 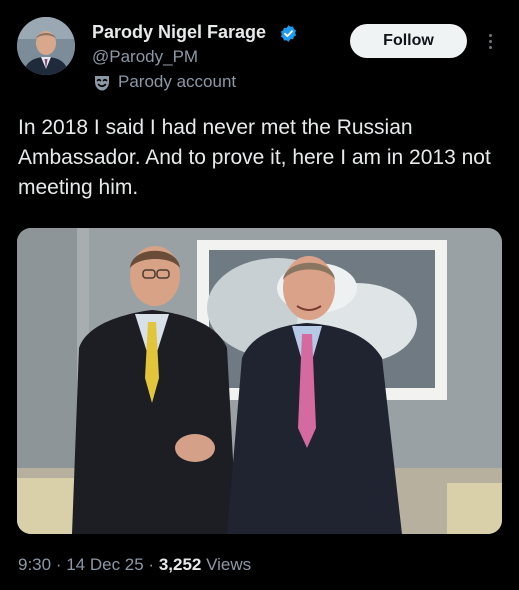 What do you see at coordinates (179, 32) in the screenshot?
I see `author-display-name: Parody Nigel Farage` at bounding box center [179, 32].